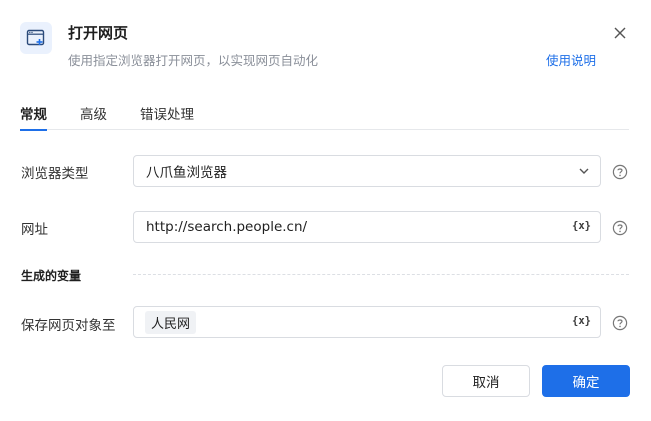  Describe the element at coordinates (51, 276) in the screenshot. I see `output-variables-heading: 生成的变量` at that location.